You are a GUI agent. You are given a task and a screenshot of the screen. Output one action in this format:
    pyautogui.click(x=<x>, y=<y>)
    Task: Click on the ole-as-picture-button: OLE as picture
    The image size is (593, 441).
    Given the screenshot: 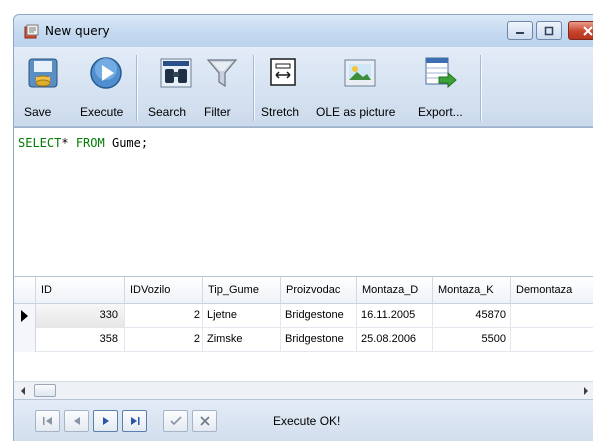 What is the action you would take?
    pyautogui.click(x=362, y=87)
    